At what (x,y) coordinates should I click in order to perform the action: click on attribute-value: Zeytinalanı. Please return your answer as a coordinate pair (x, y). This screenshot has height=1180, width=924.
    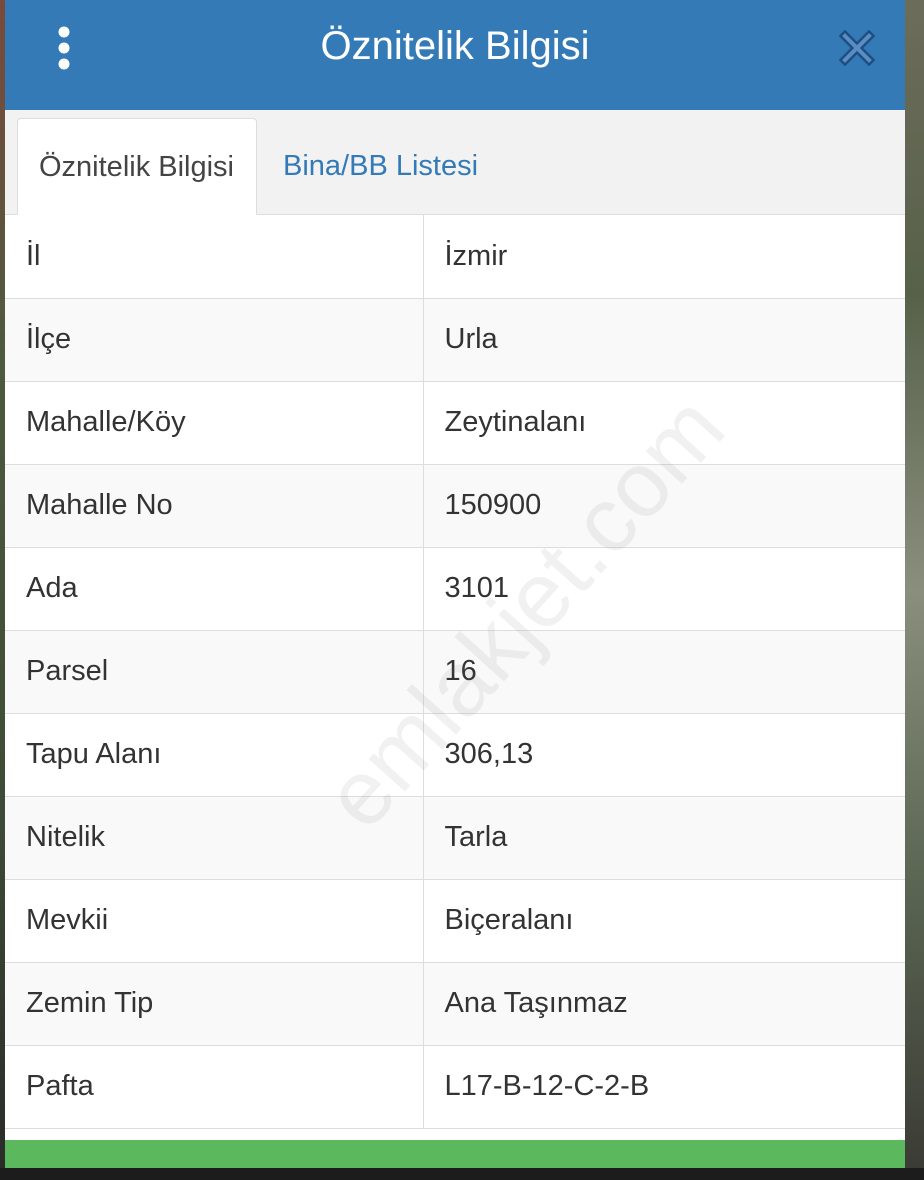
    Looking at the image, I should click on (663, 422).